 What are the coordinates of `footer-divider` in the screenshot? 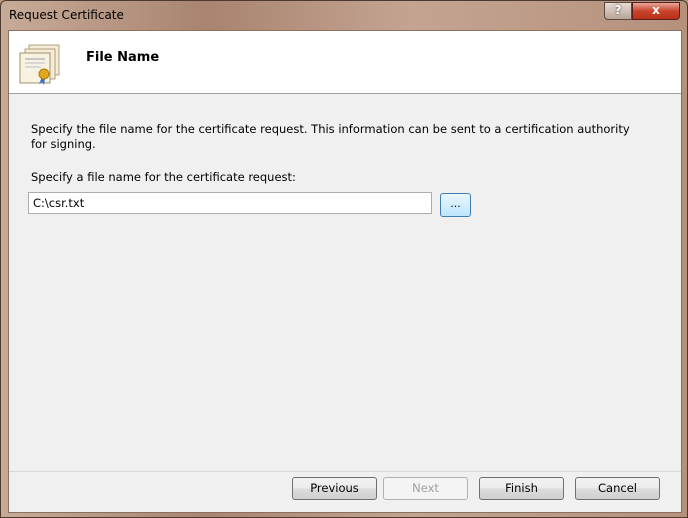 It's located at (345, 471).